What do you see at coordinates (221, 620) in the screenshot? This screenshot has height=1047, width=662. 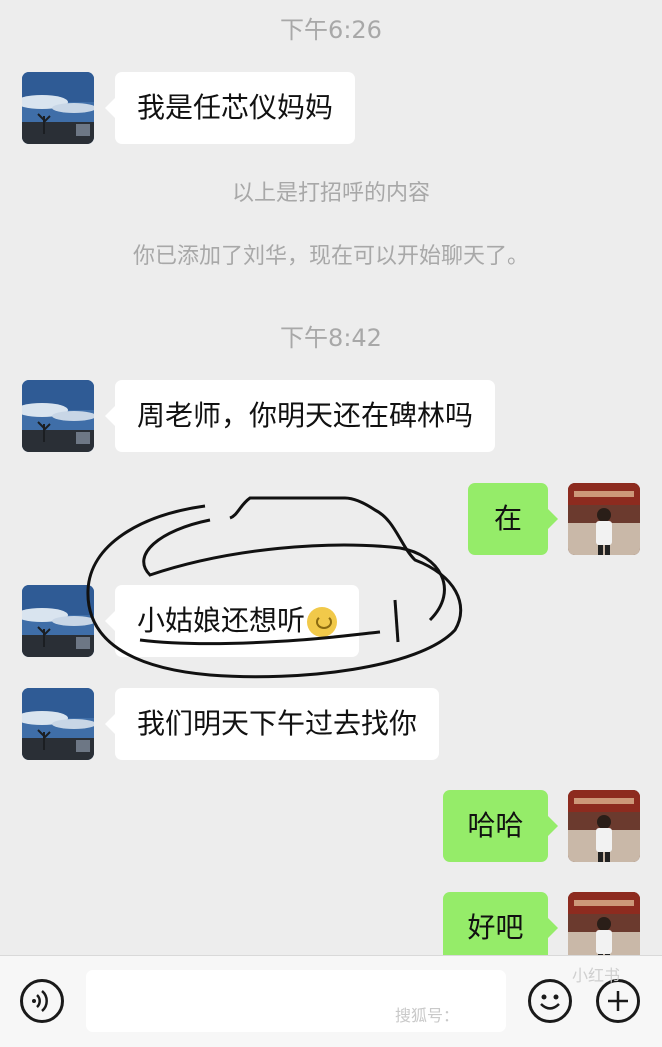 I see `message-text: 小姑娘还想听` at bounding box center [221, 620].